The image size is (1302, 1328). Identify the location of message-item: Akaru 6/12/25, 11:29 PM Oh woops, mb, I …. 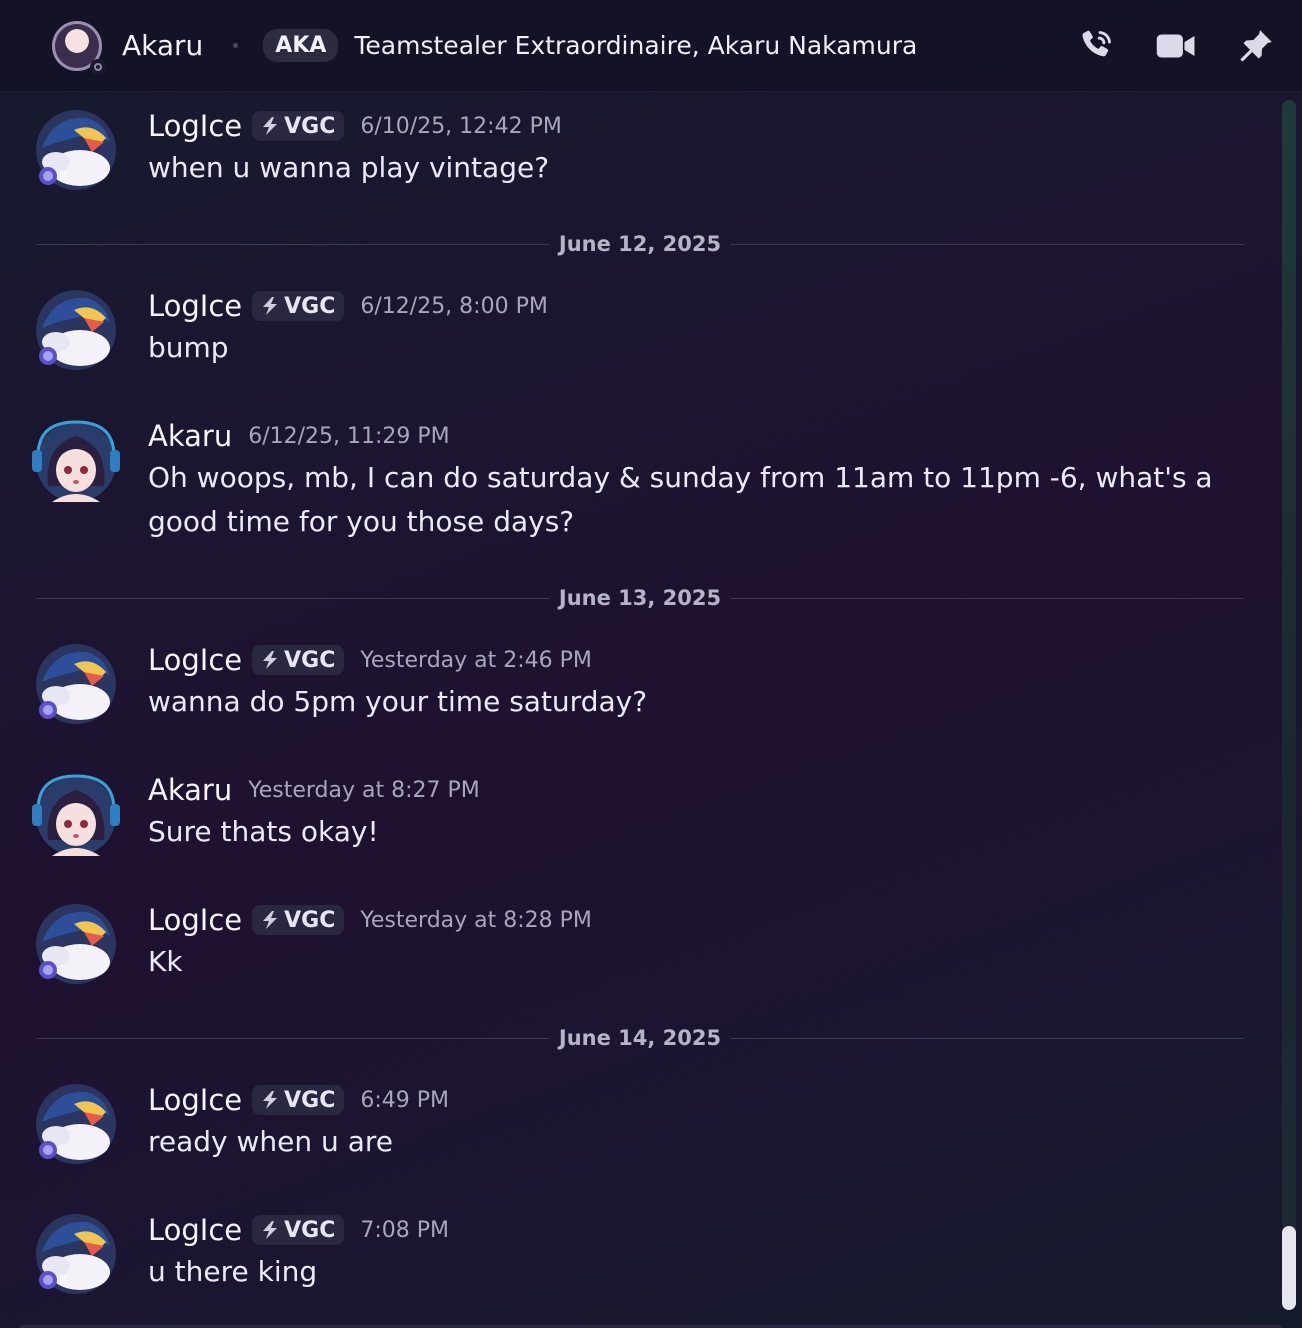
(630, 486).